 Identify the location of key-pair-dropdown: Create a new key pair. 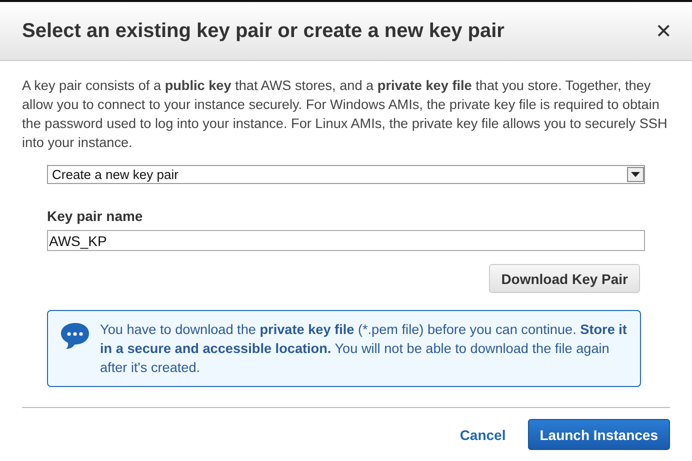
(346, 174).